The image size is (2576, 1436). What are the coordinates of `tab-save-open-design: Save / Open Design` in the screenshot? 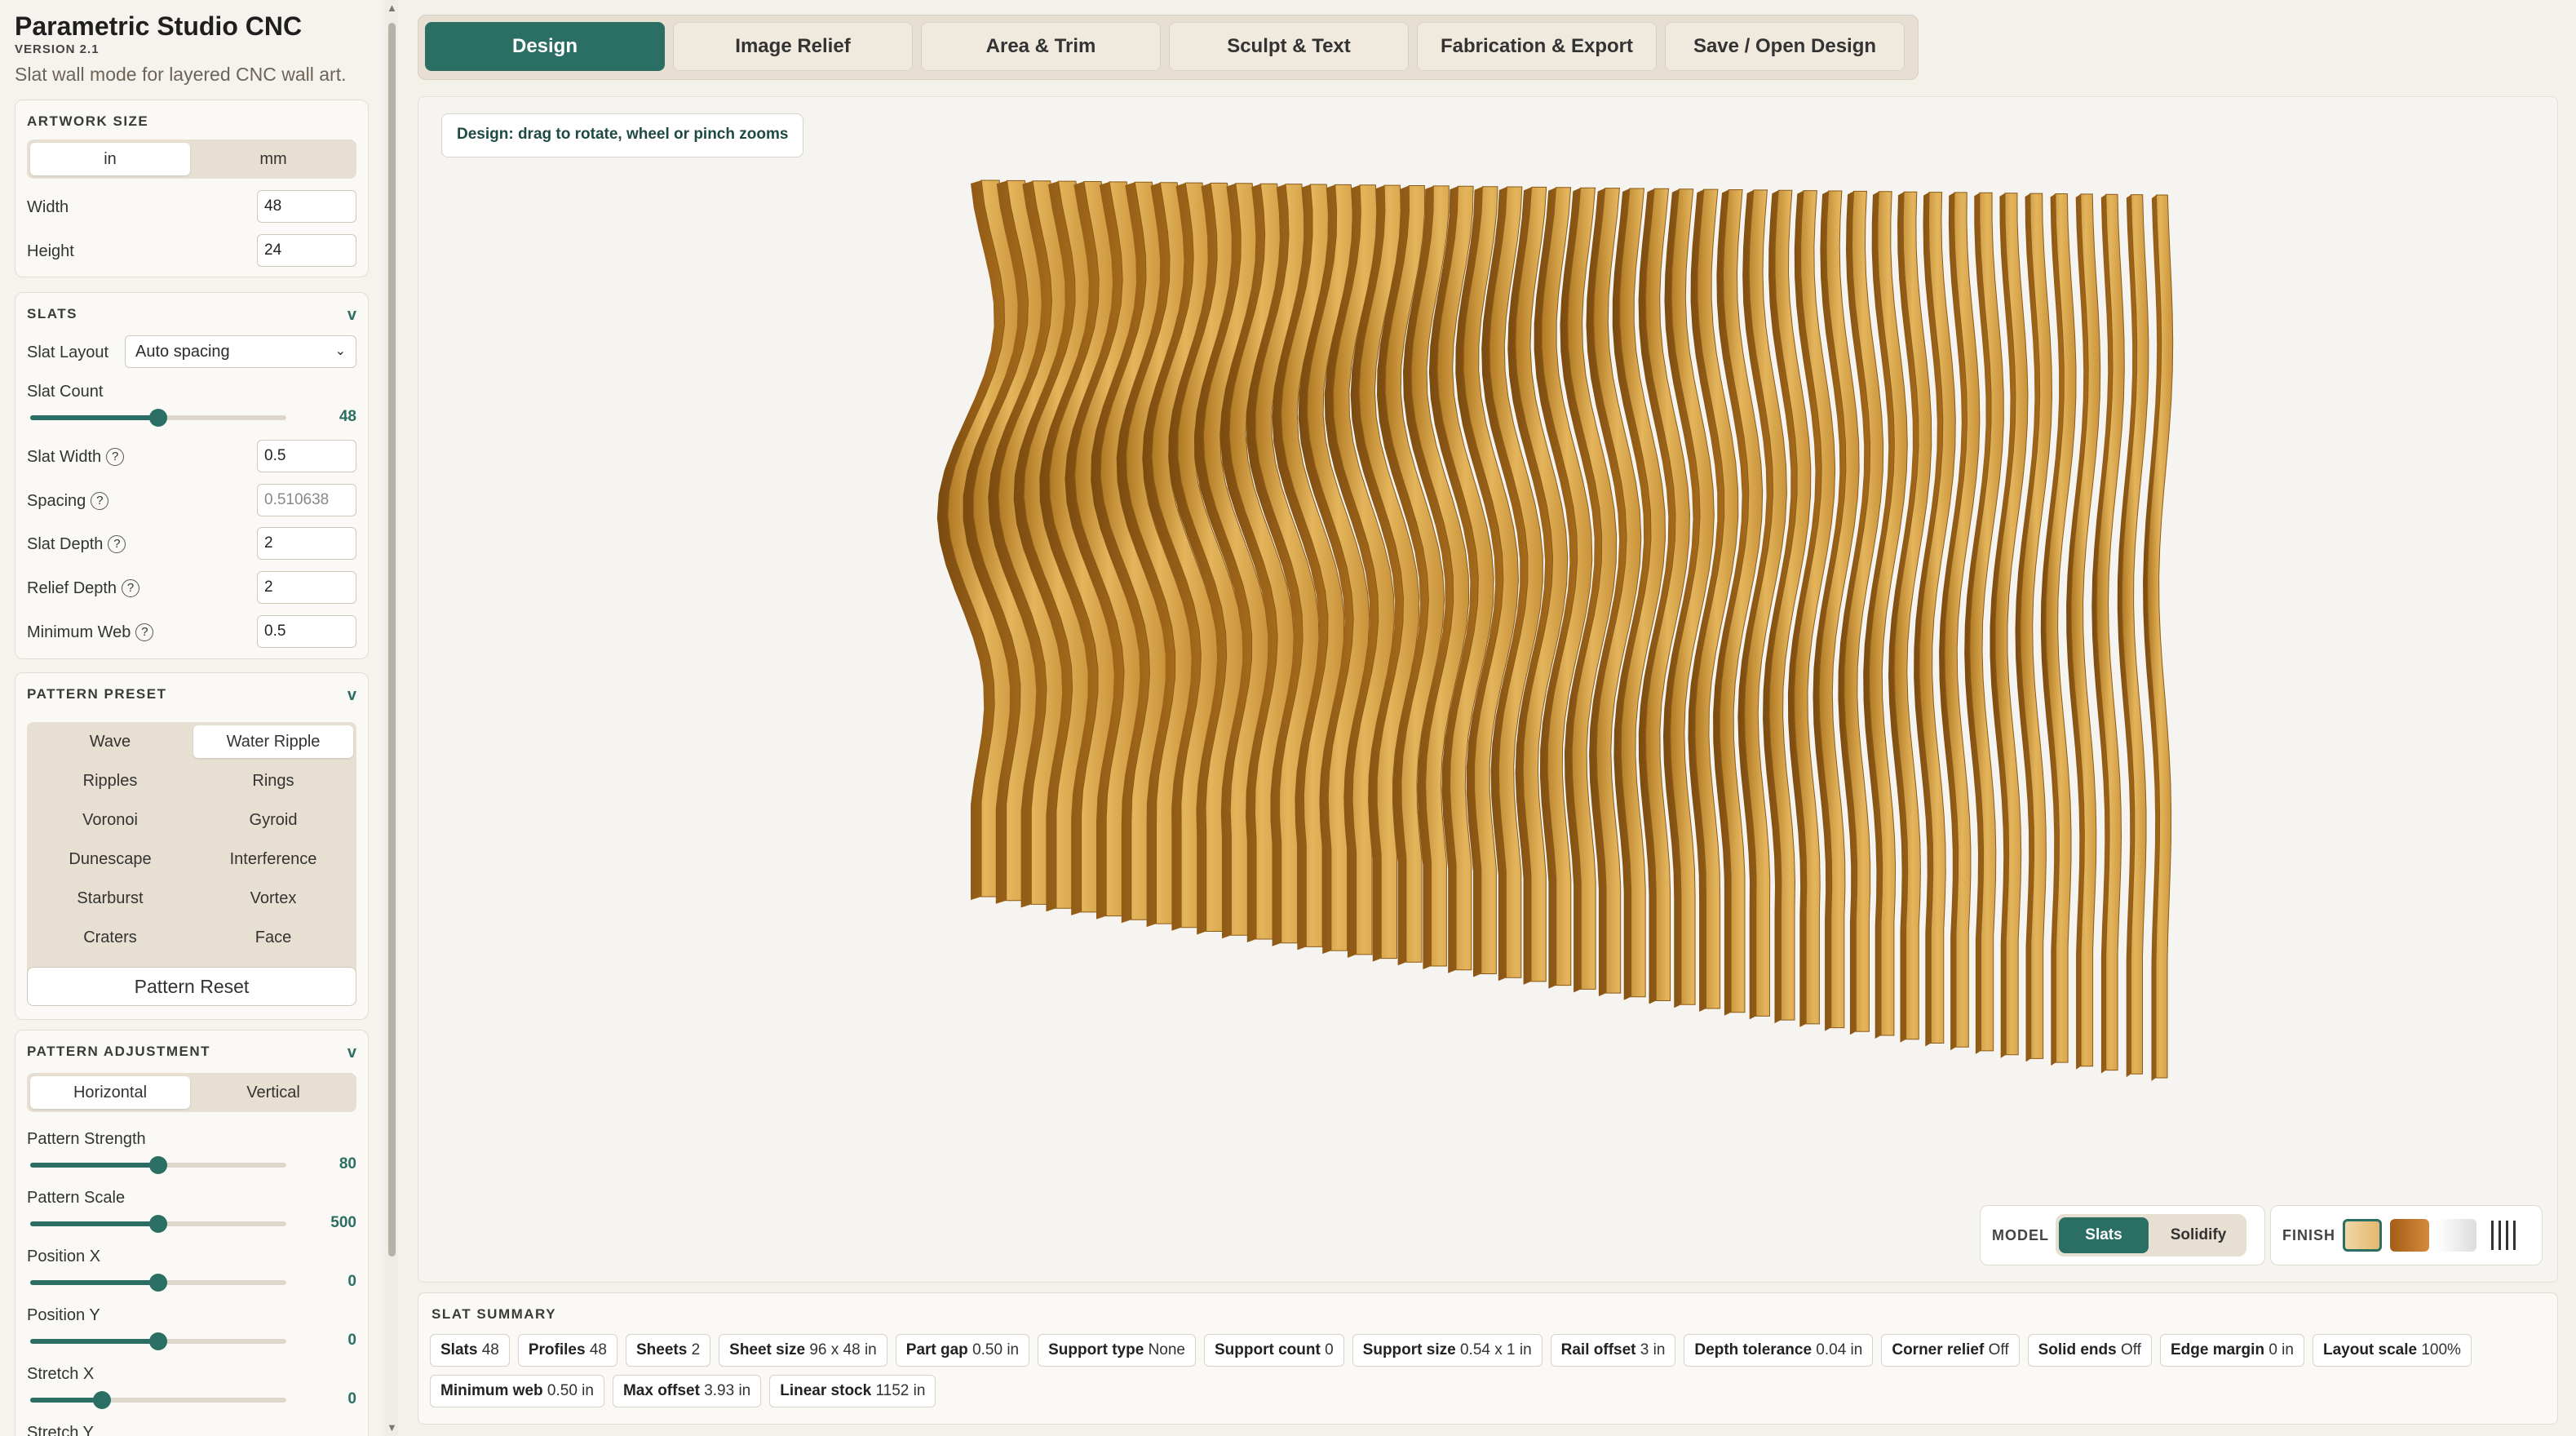 It's located at (1785, 46).